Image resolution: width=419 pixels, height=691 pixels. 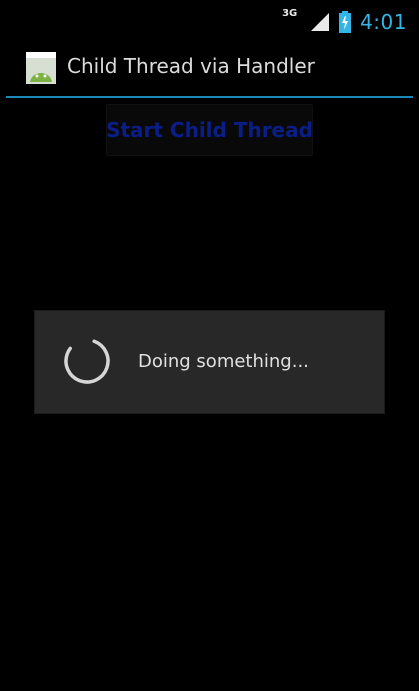 I want to click on network-type: 3G, so click(x=290, y=13).